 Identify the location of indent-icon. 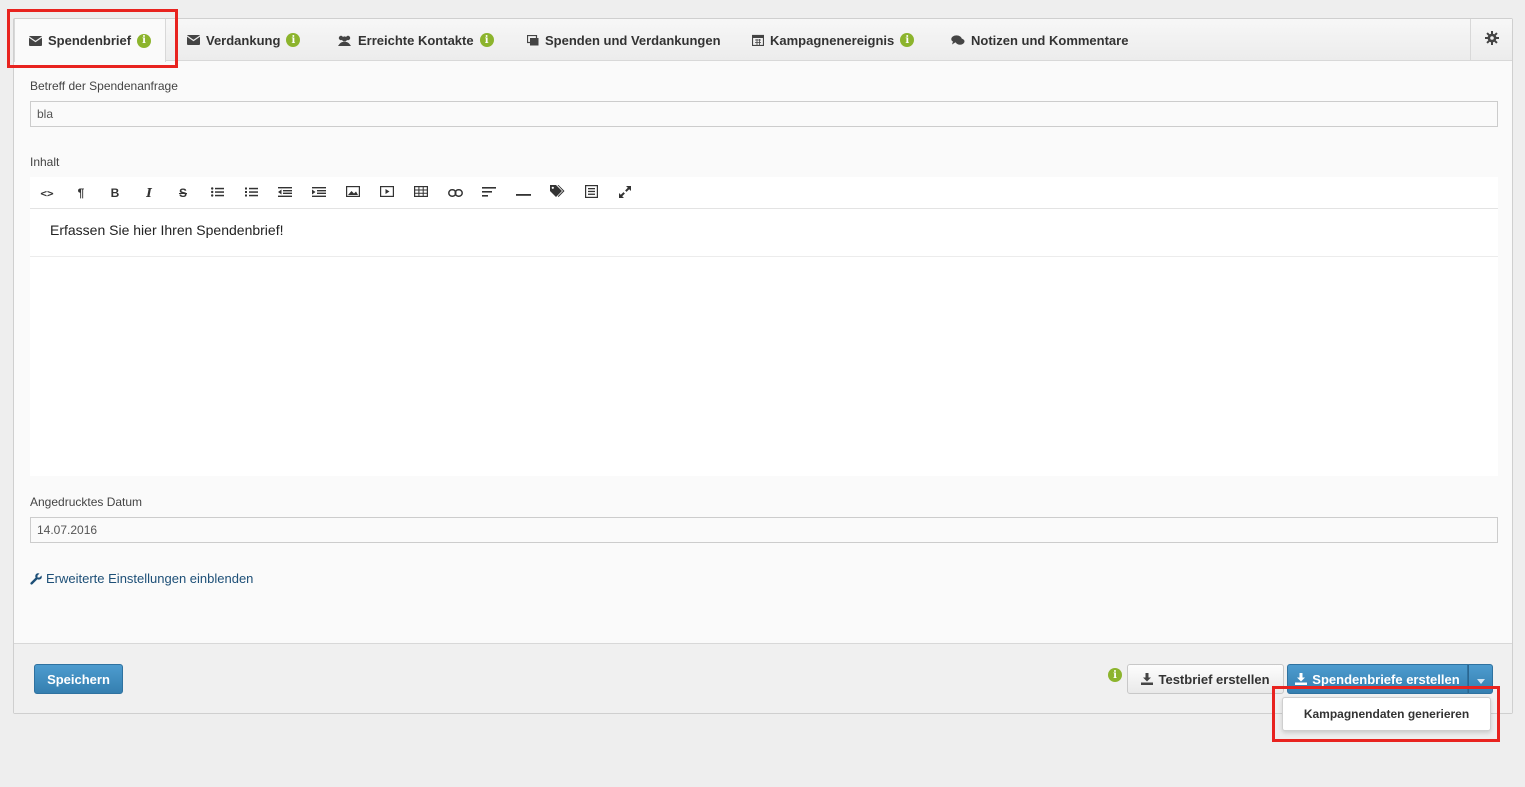
(319, 193).